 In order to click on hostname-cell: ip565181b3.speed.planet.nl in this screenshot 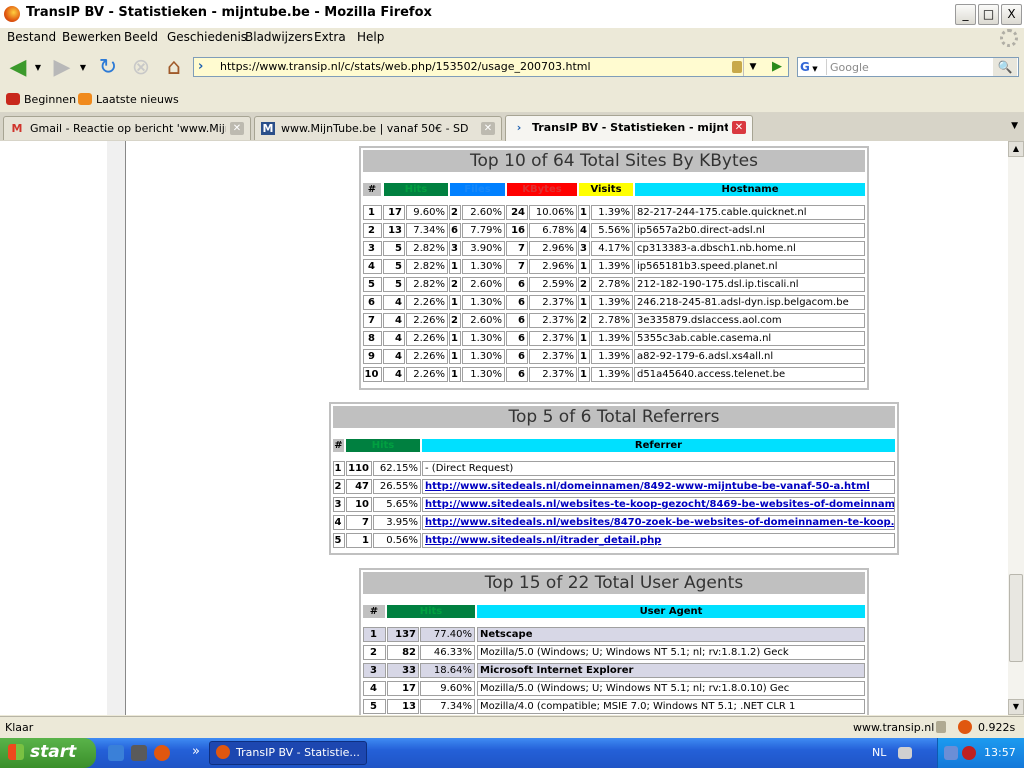, I will do `click(749, 266)`.